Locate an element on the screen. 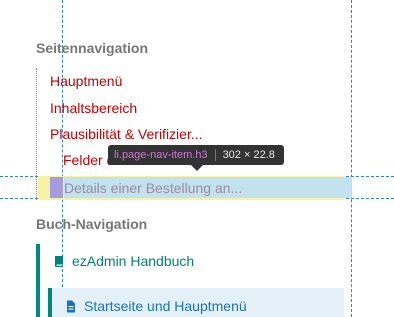 This screenshot has width=394, height=317. book-nav-label: ezAdmin Handbuch is located at coordinates (133, 261).